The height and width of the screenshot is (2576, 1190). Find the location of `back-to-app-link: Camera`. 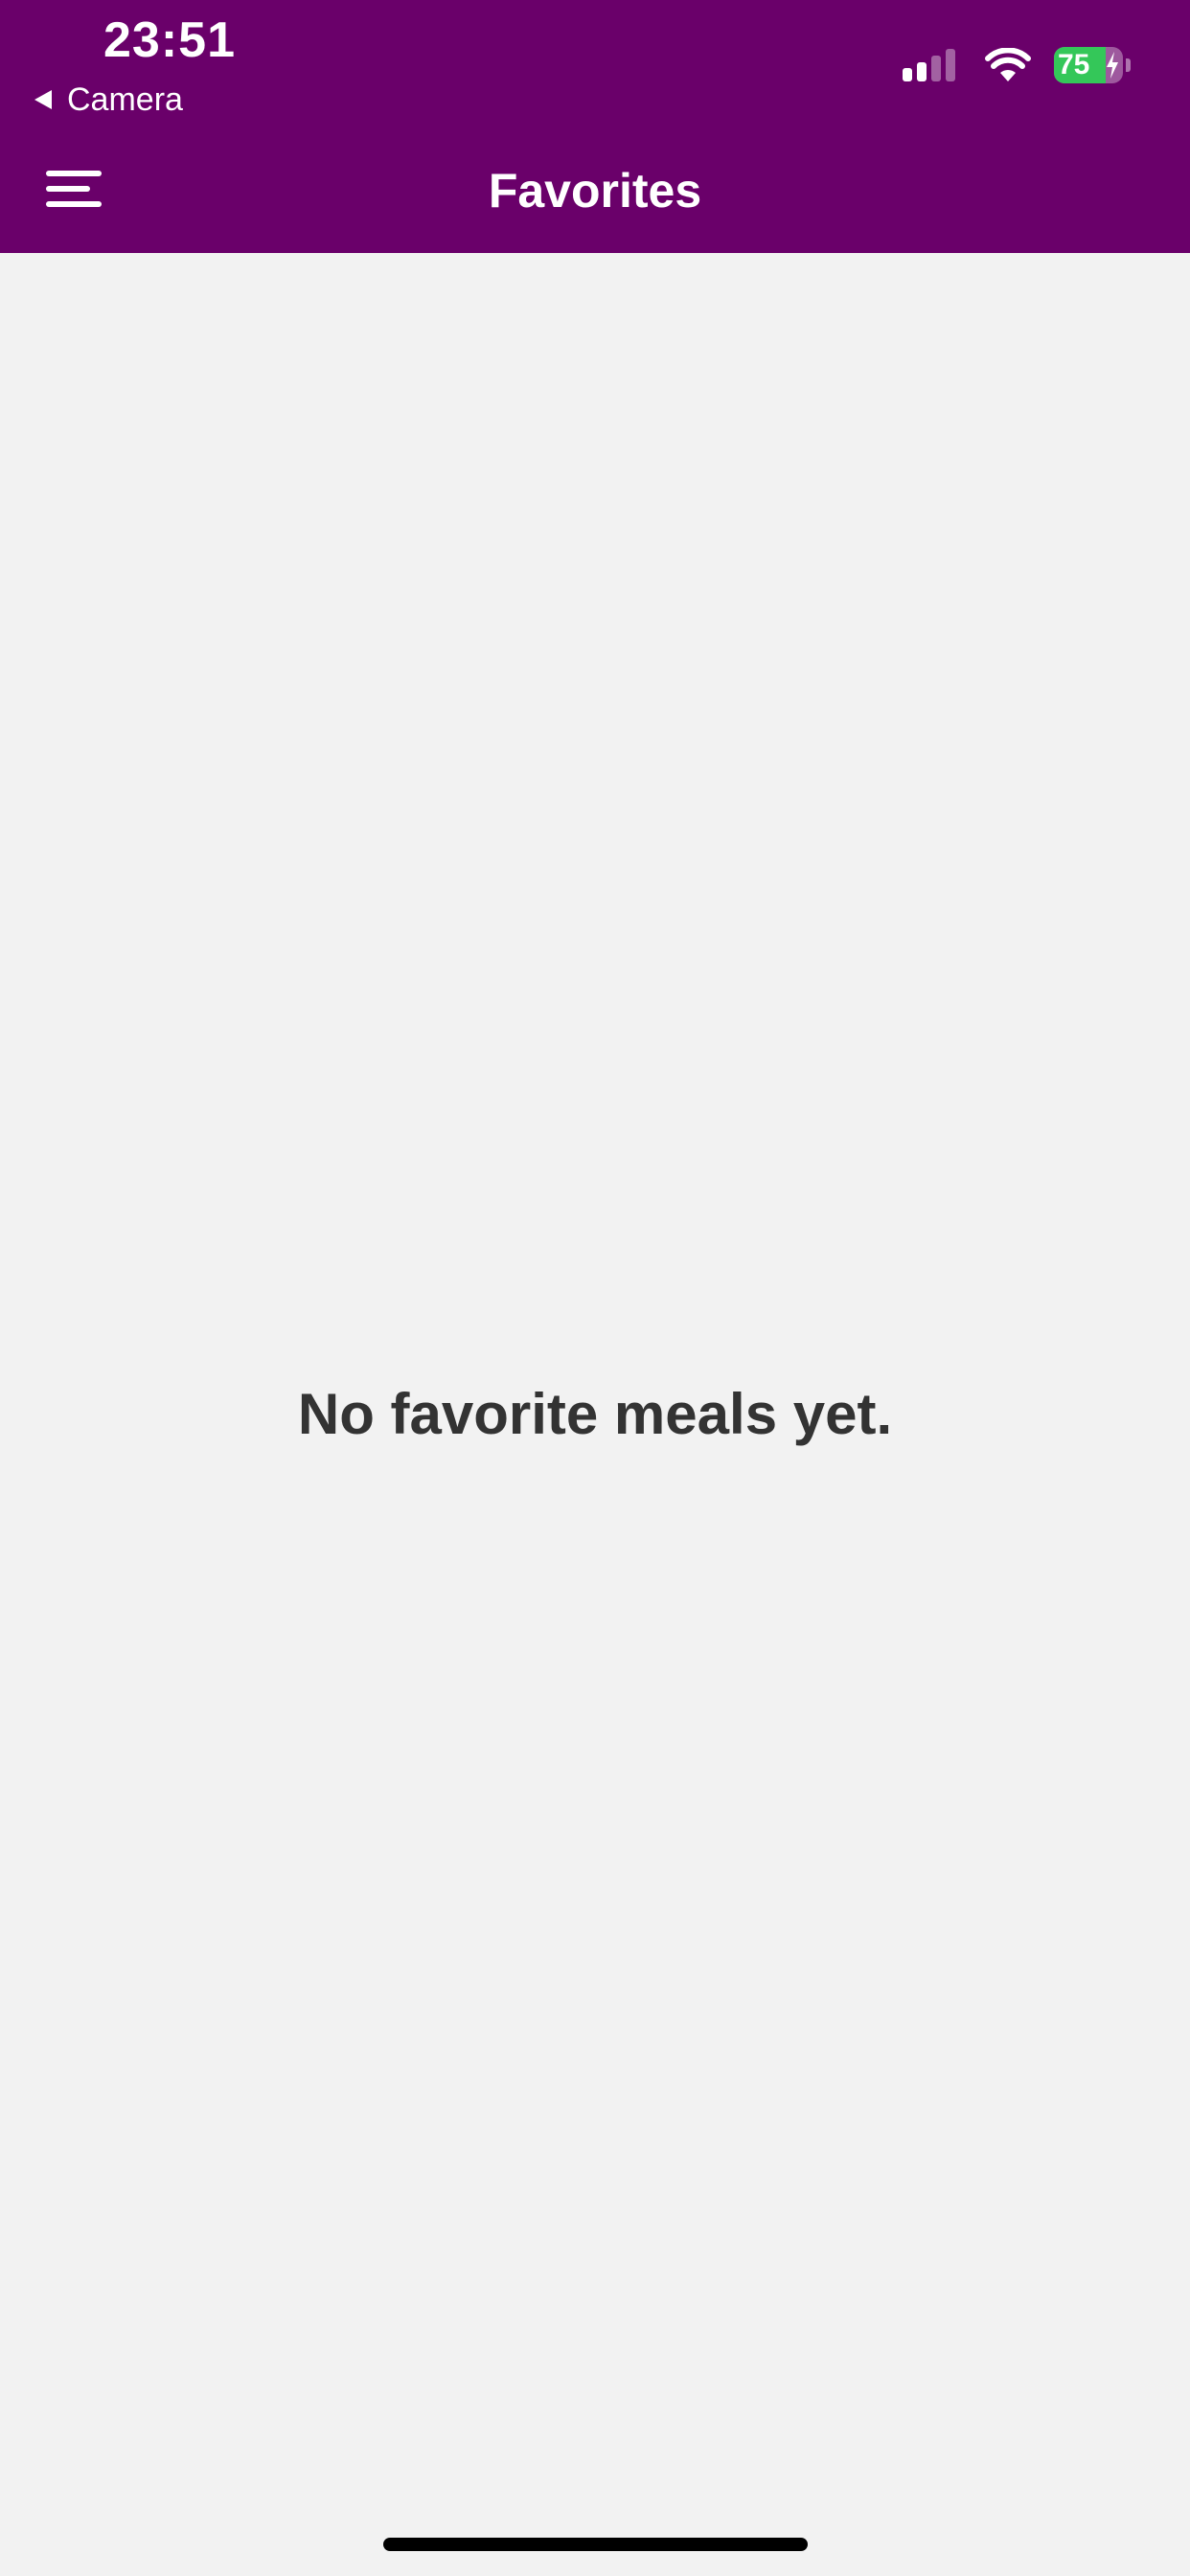

back-to-app-link: Camera is located at coordinates (109, 100).